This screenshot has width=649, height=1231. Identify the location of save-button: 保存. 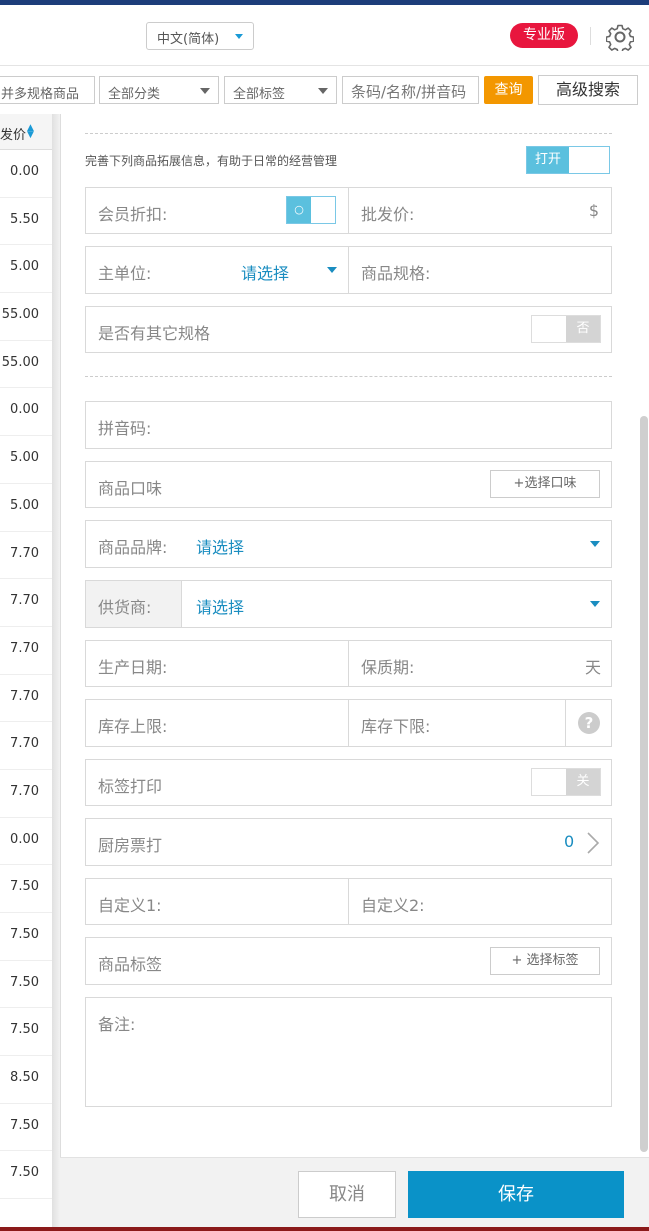
(516, 1194).